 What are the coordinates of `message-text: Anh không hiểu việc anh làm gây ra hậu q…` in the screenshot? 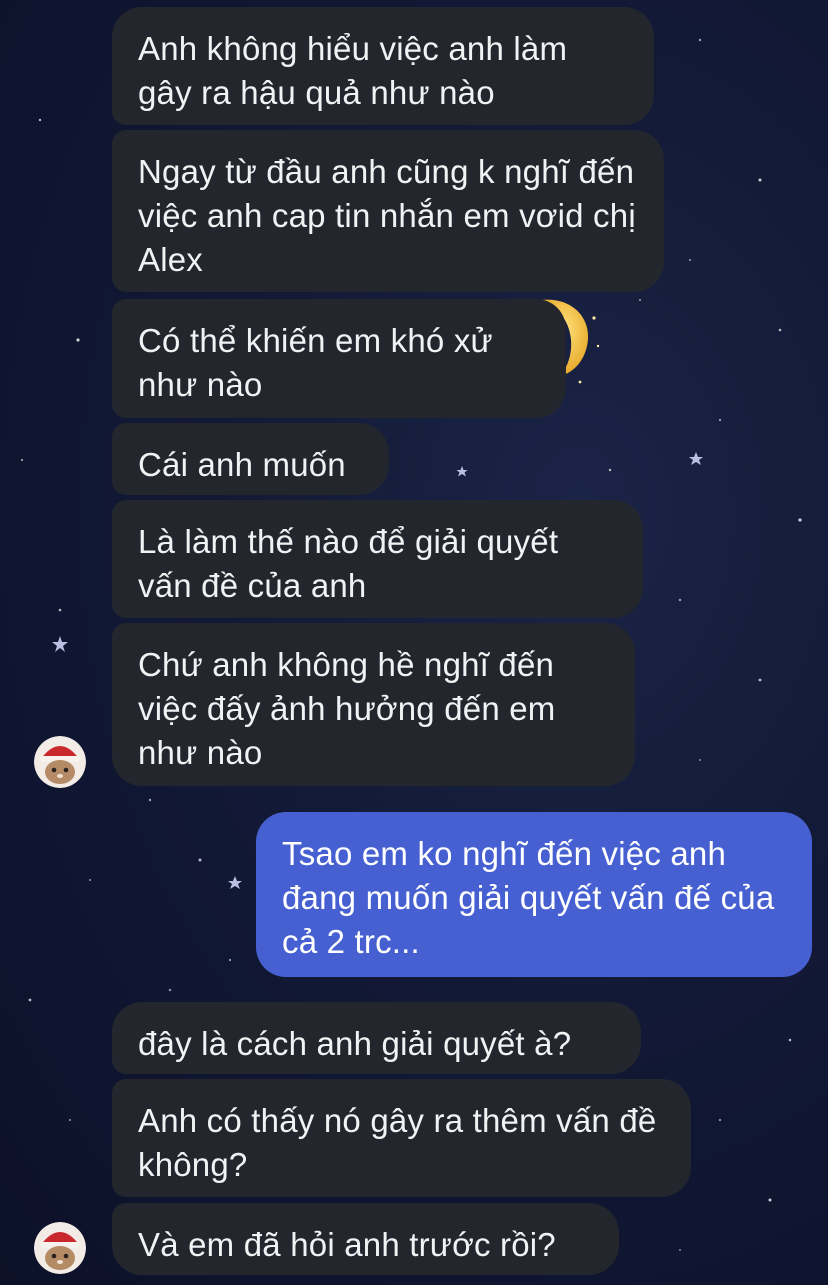 It's located at (353, 70).